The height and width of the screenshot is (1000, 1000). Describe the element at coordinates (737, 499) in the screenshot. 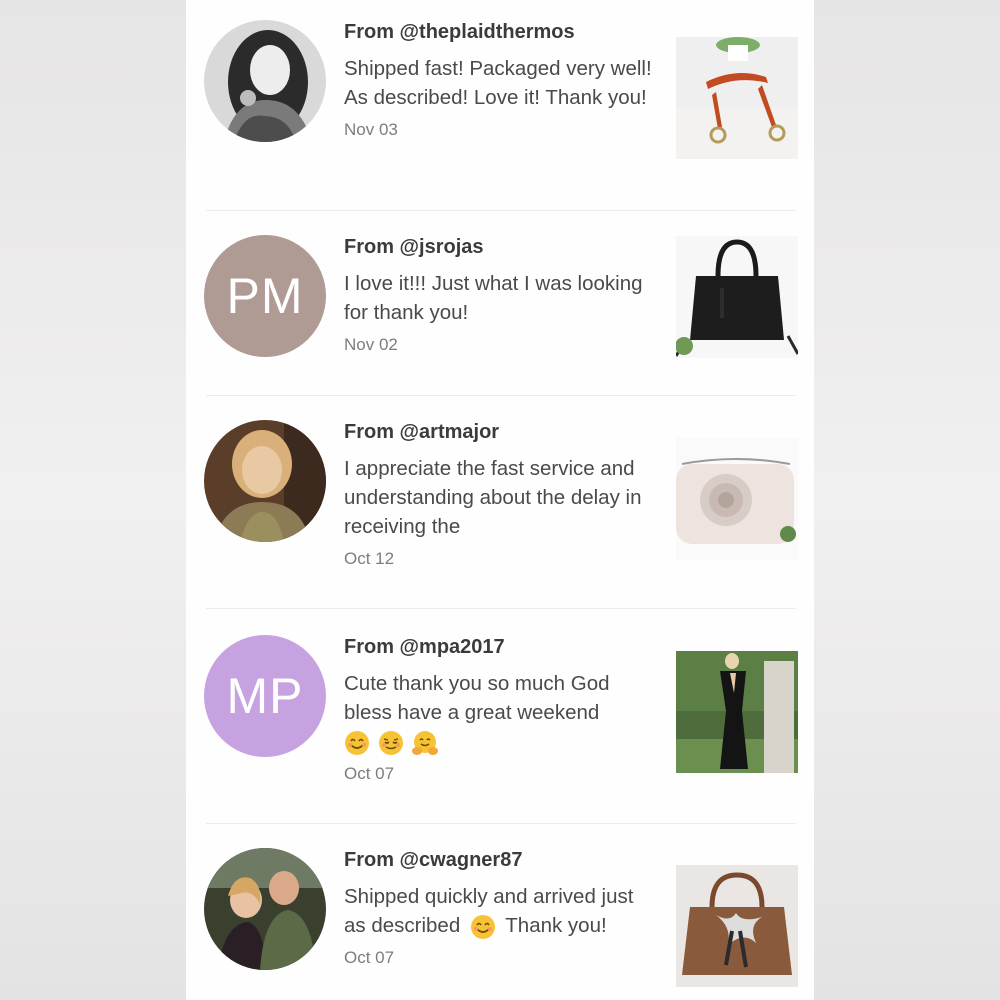

I see `rose-clutch-photo` at that location.